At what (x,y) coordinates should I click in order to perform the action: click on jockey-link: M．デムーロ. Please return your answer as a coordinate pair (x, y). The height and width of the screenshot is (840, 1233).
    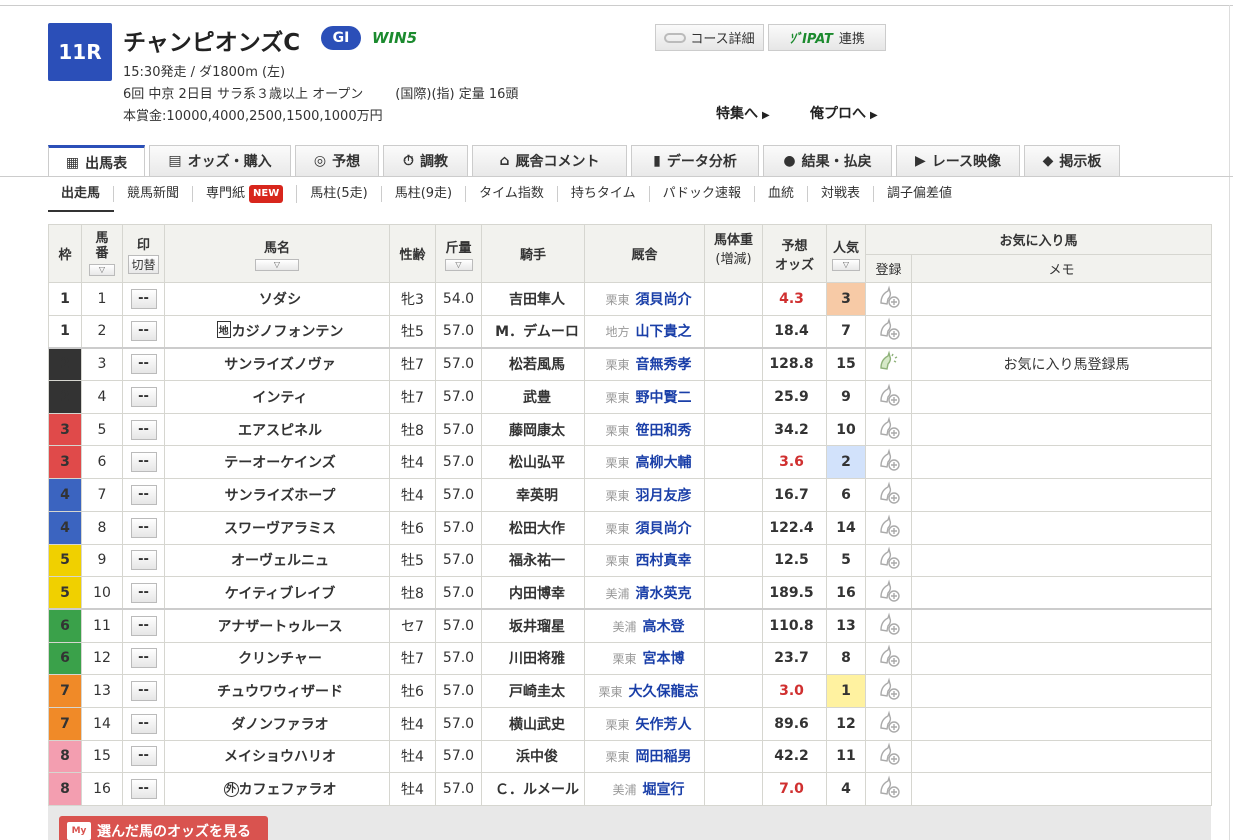
    Looking at the image, I should click on (533, 331).